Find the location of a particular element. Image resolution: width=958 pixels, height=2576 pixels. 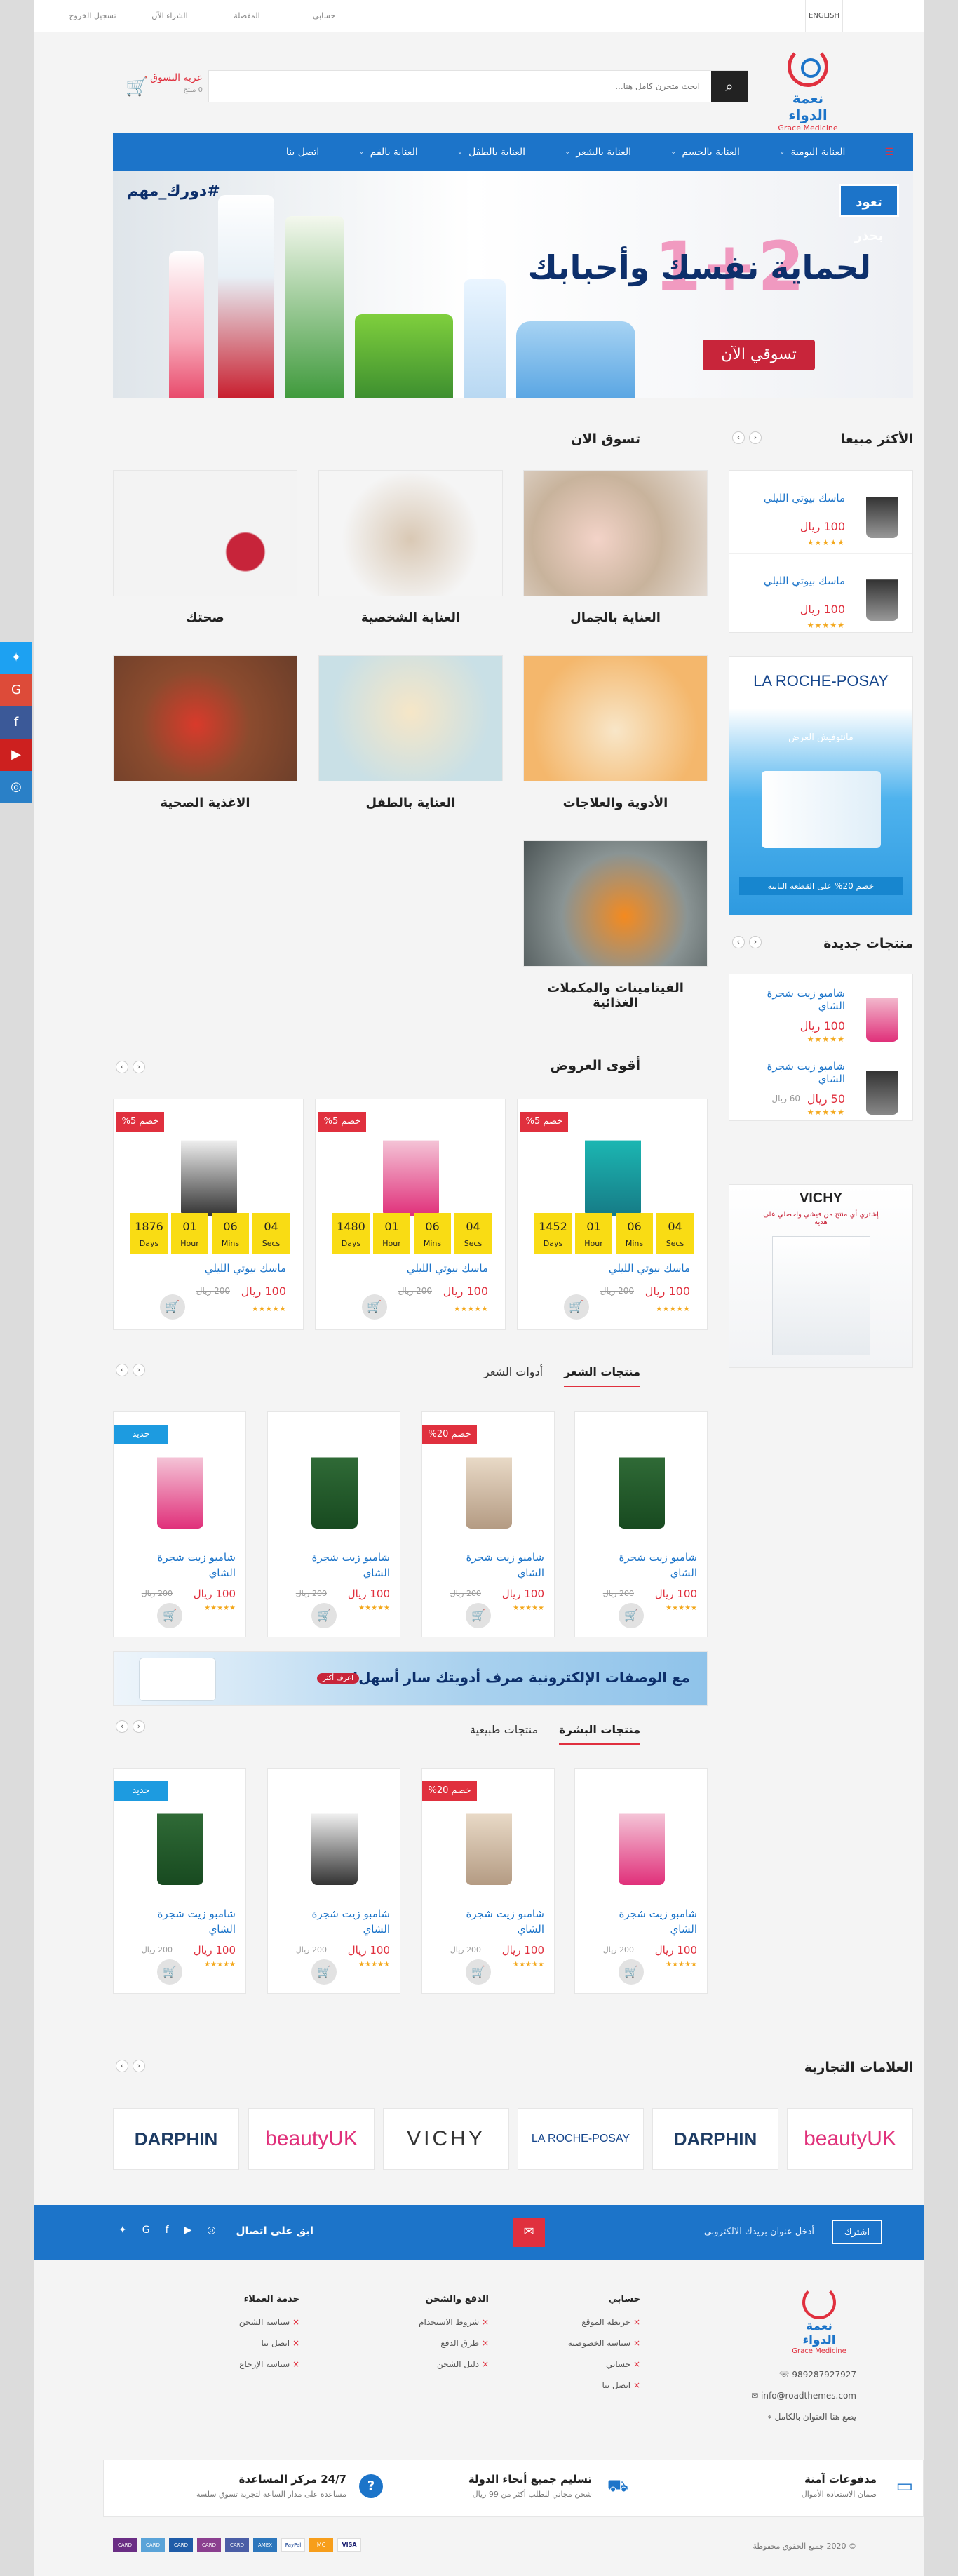

instagram-icon: ◎ is located at coordinates (211, 2230).